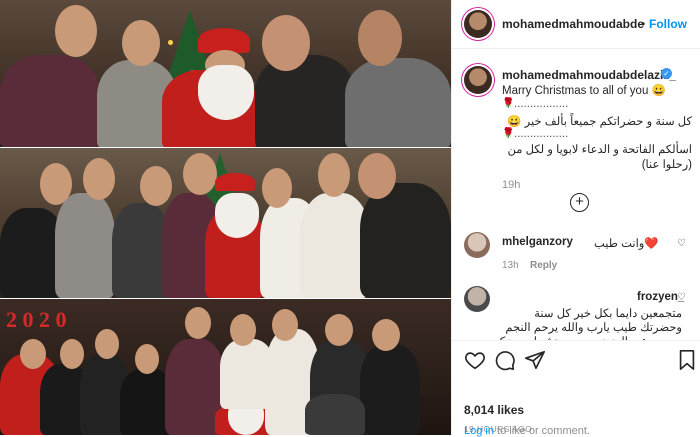 This screenshot has width=700, height=437. What do you see at coordinates (511, 185) in the screenshot?
I see `caption-time: 19h` at bounding box center [511, 185].